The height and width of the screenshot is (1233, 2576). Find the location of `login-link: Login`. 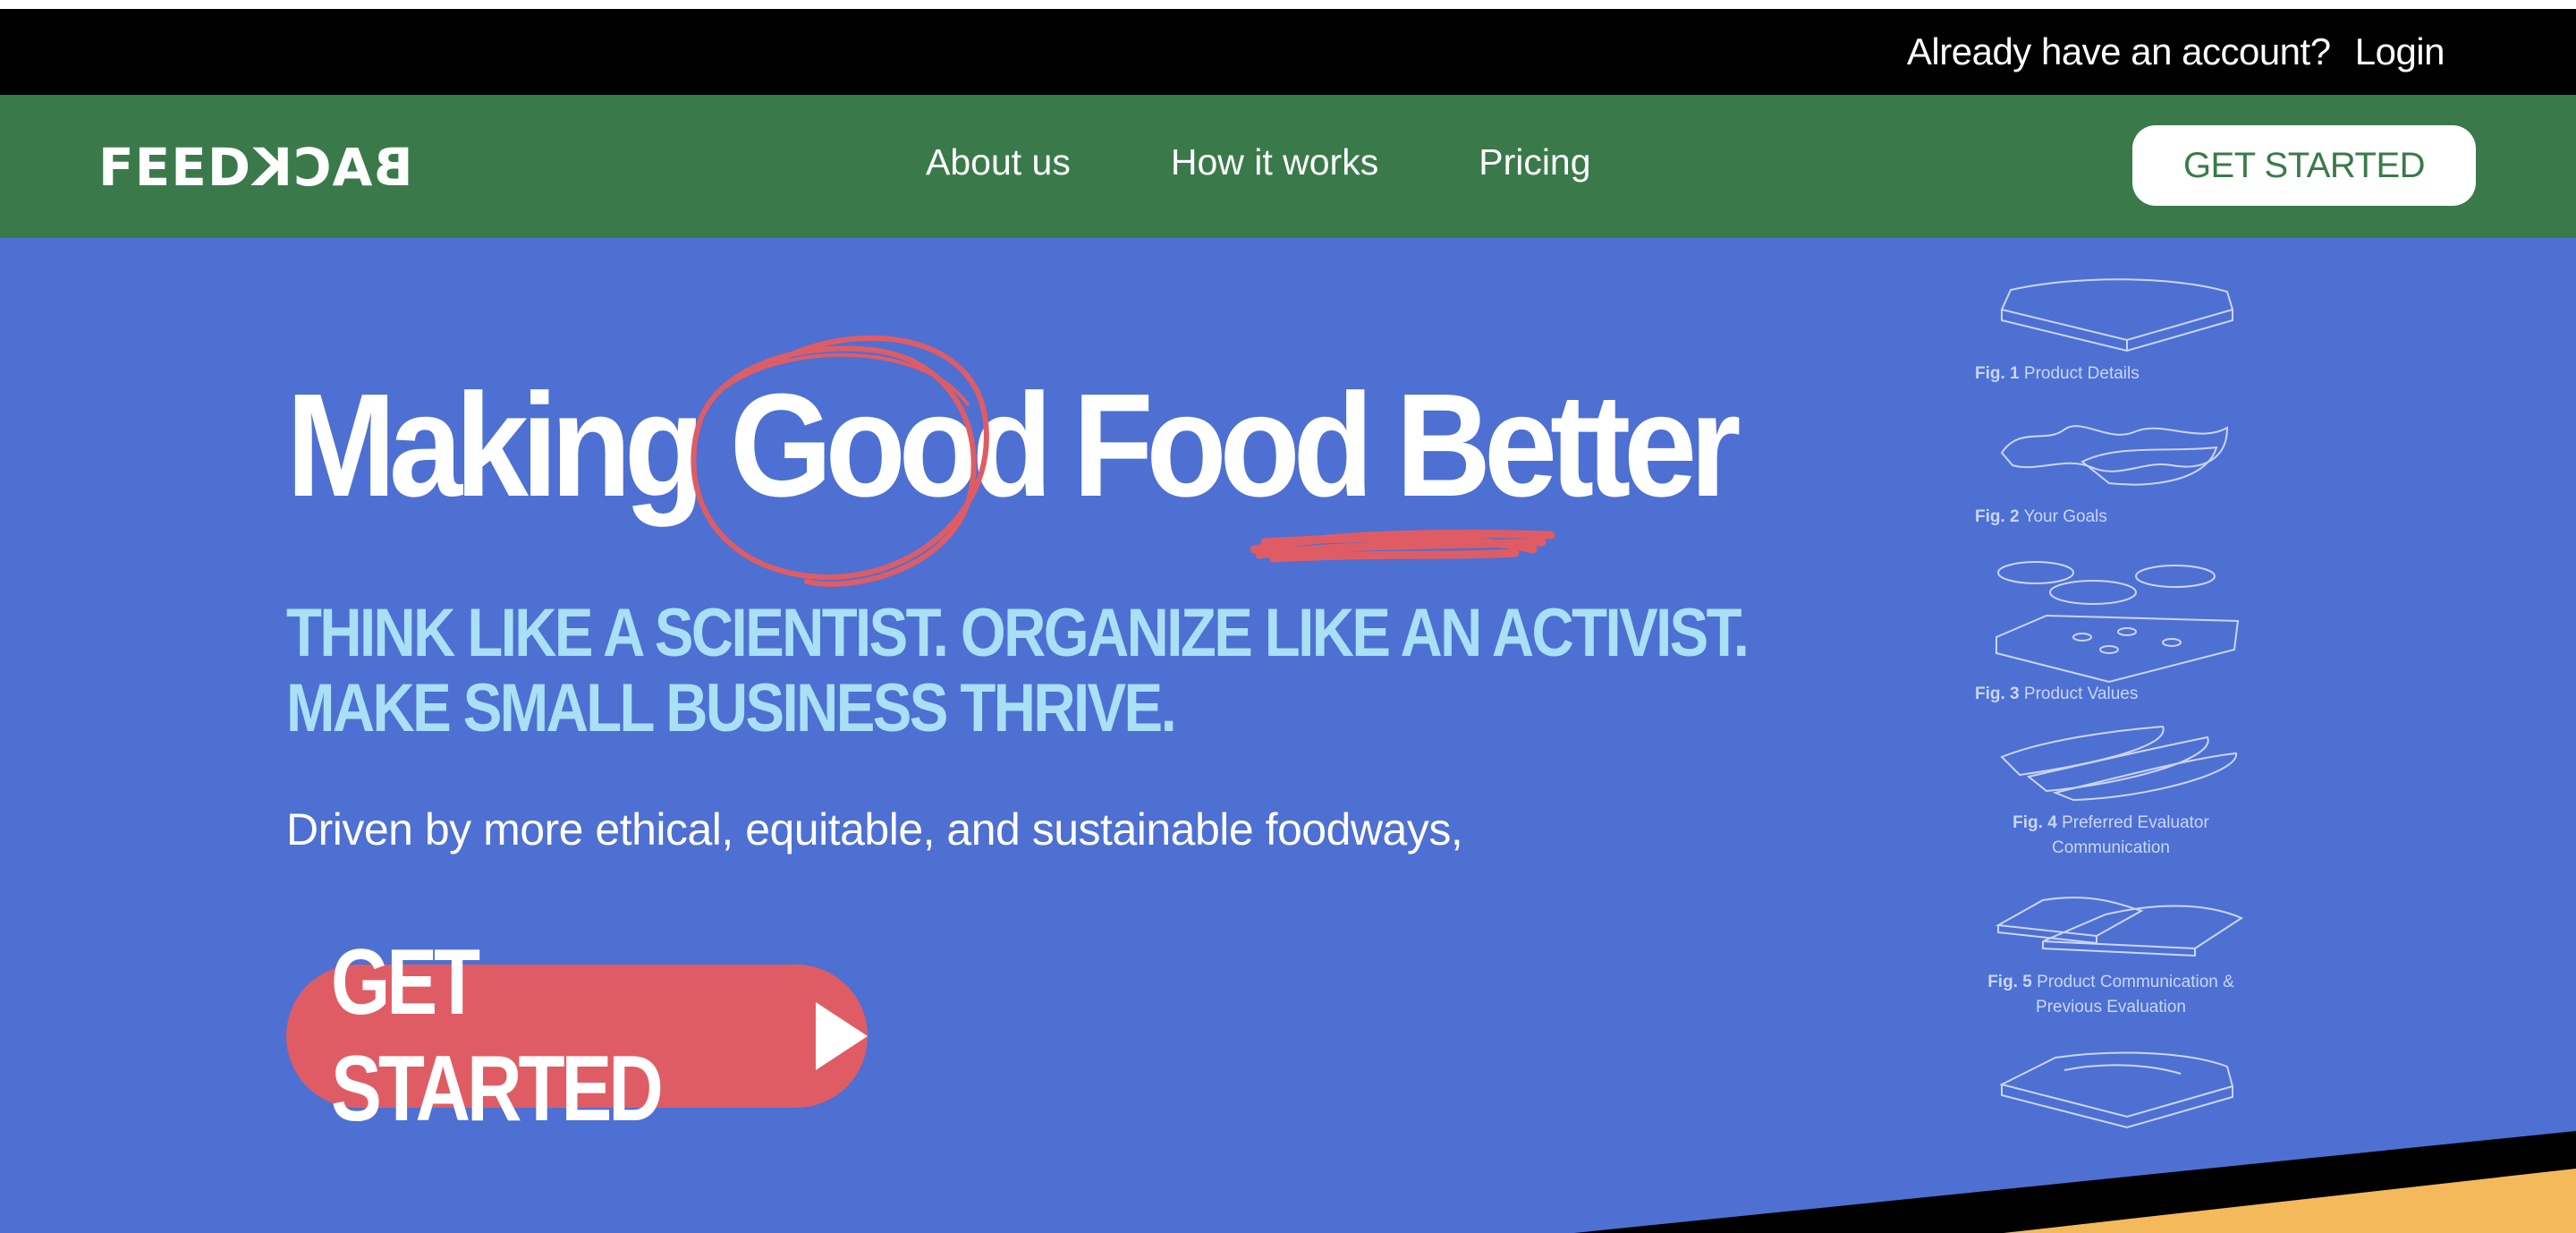

login-link: Login is located at coordinates (2400, 51).